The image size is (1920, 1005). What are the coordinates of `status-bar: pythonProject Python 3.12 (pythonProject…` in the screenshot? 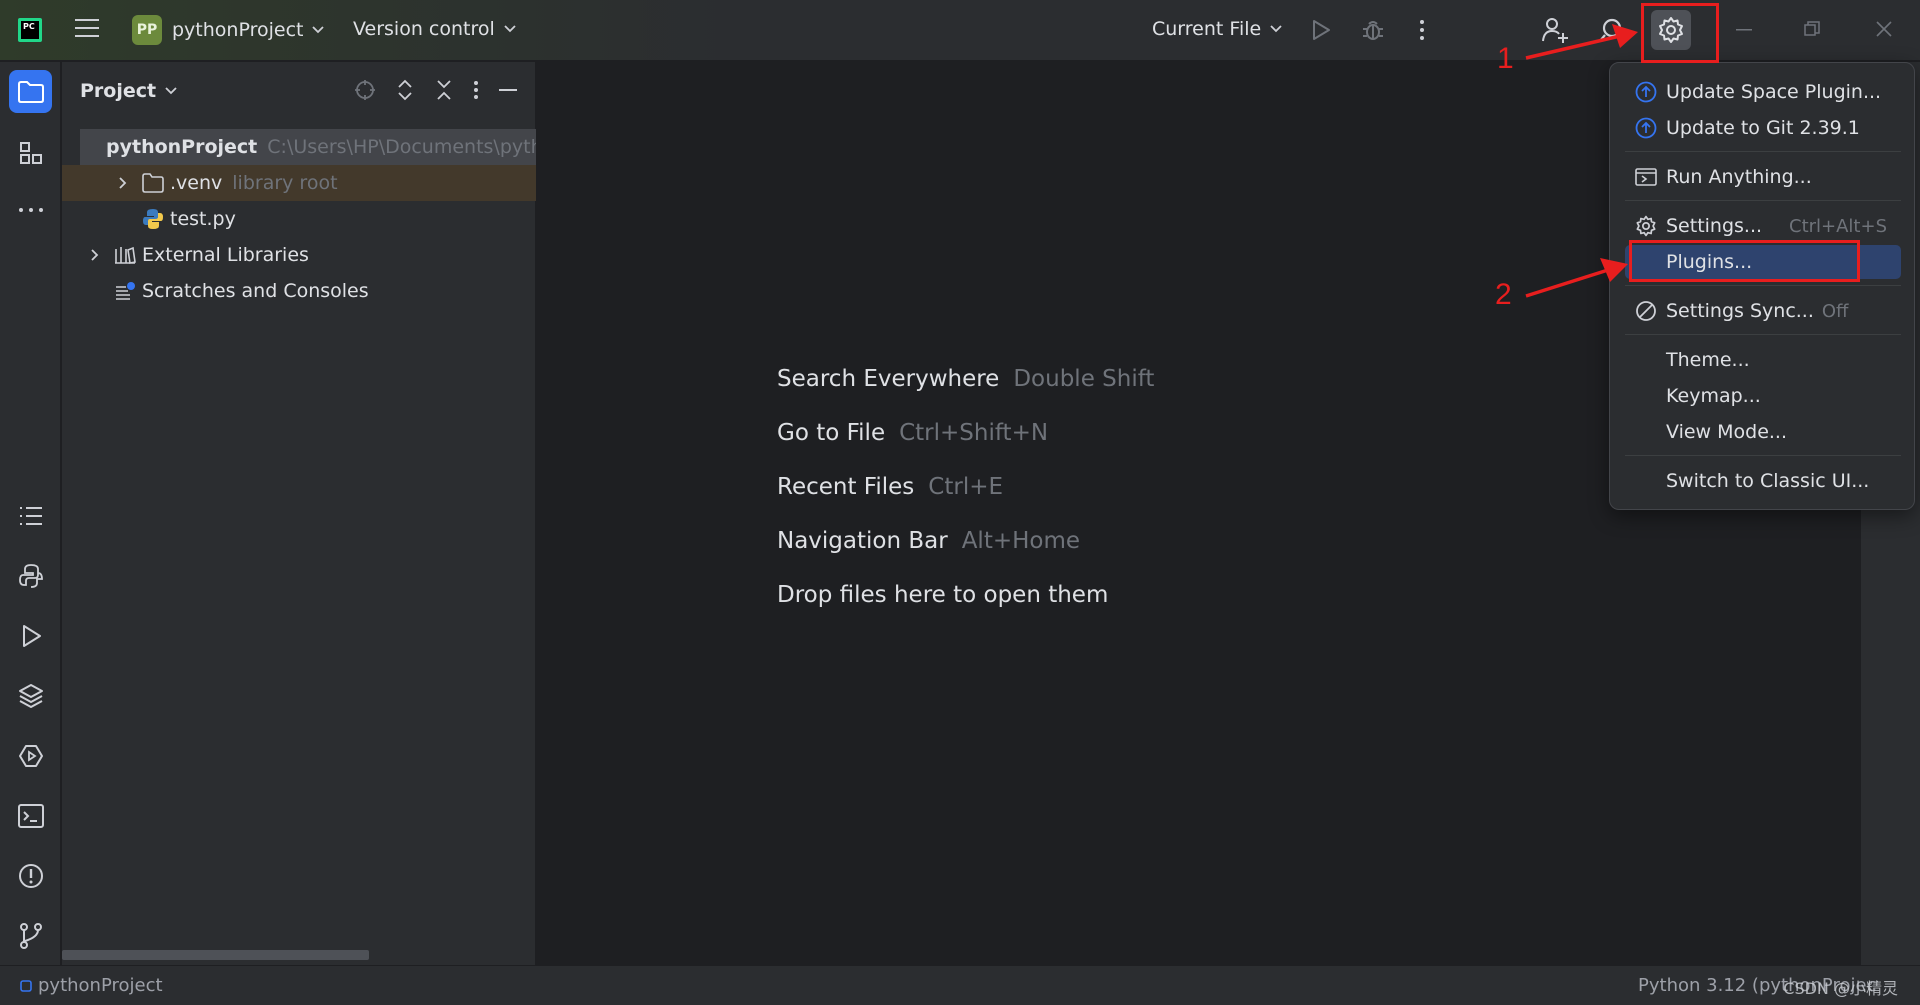 It's located at (960, 985).